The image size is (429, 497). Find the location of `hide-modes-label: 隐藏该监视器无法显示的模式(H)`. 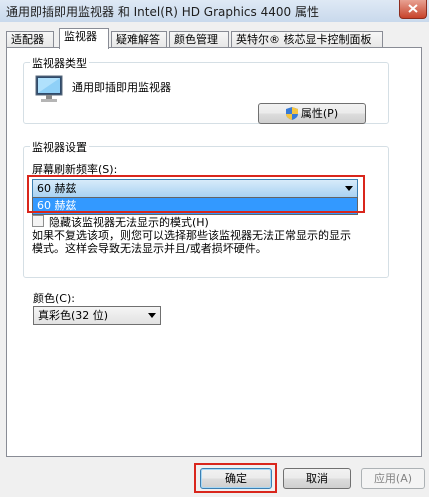

hide-modes-label: 隐藏该监视器无法显示的模式(H) is located at coordinates (129, 222).